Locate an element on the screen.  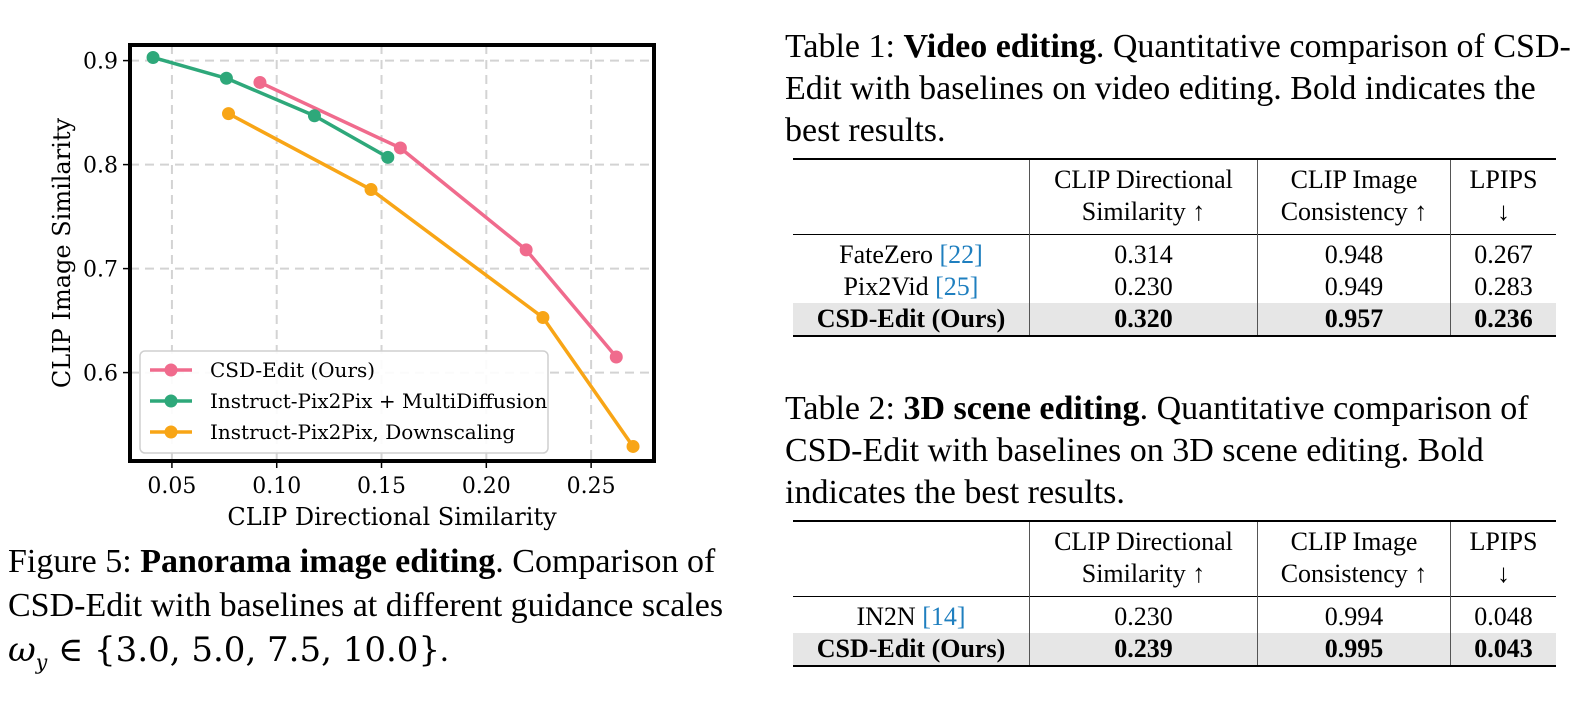
x-axis-label: CLIP Directional Similarity is located at coordinates (392, 517).